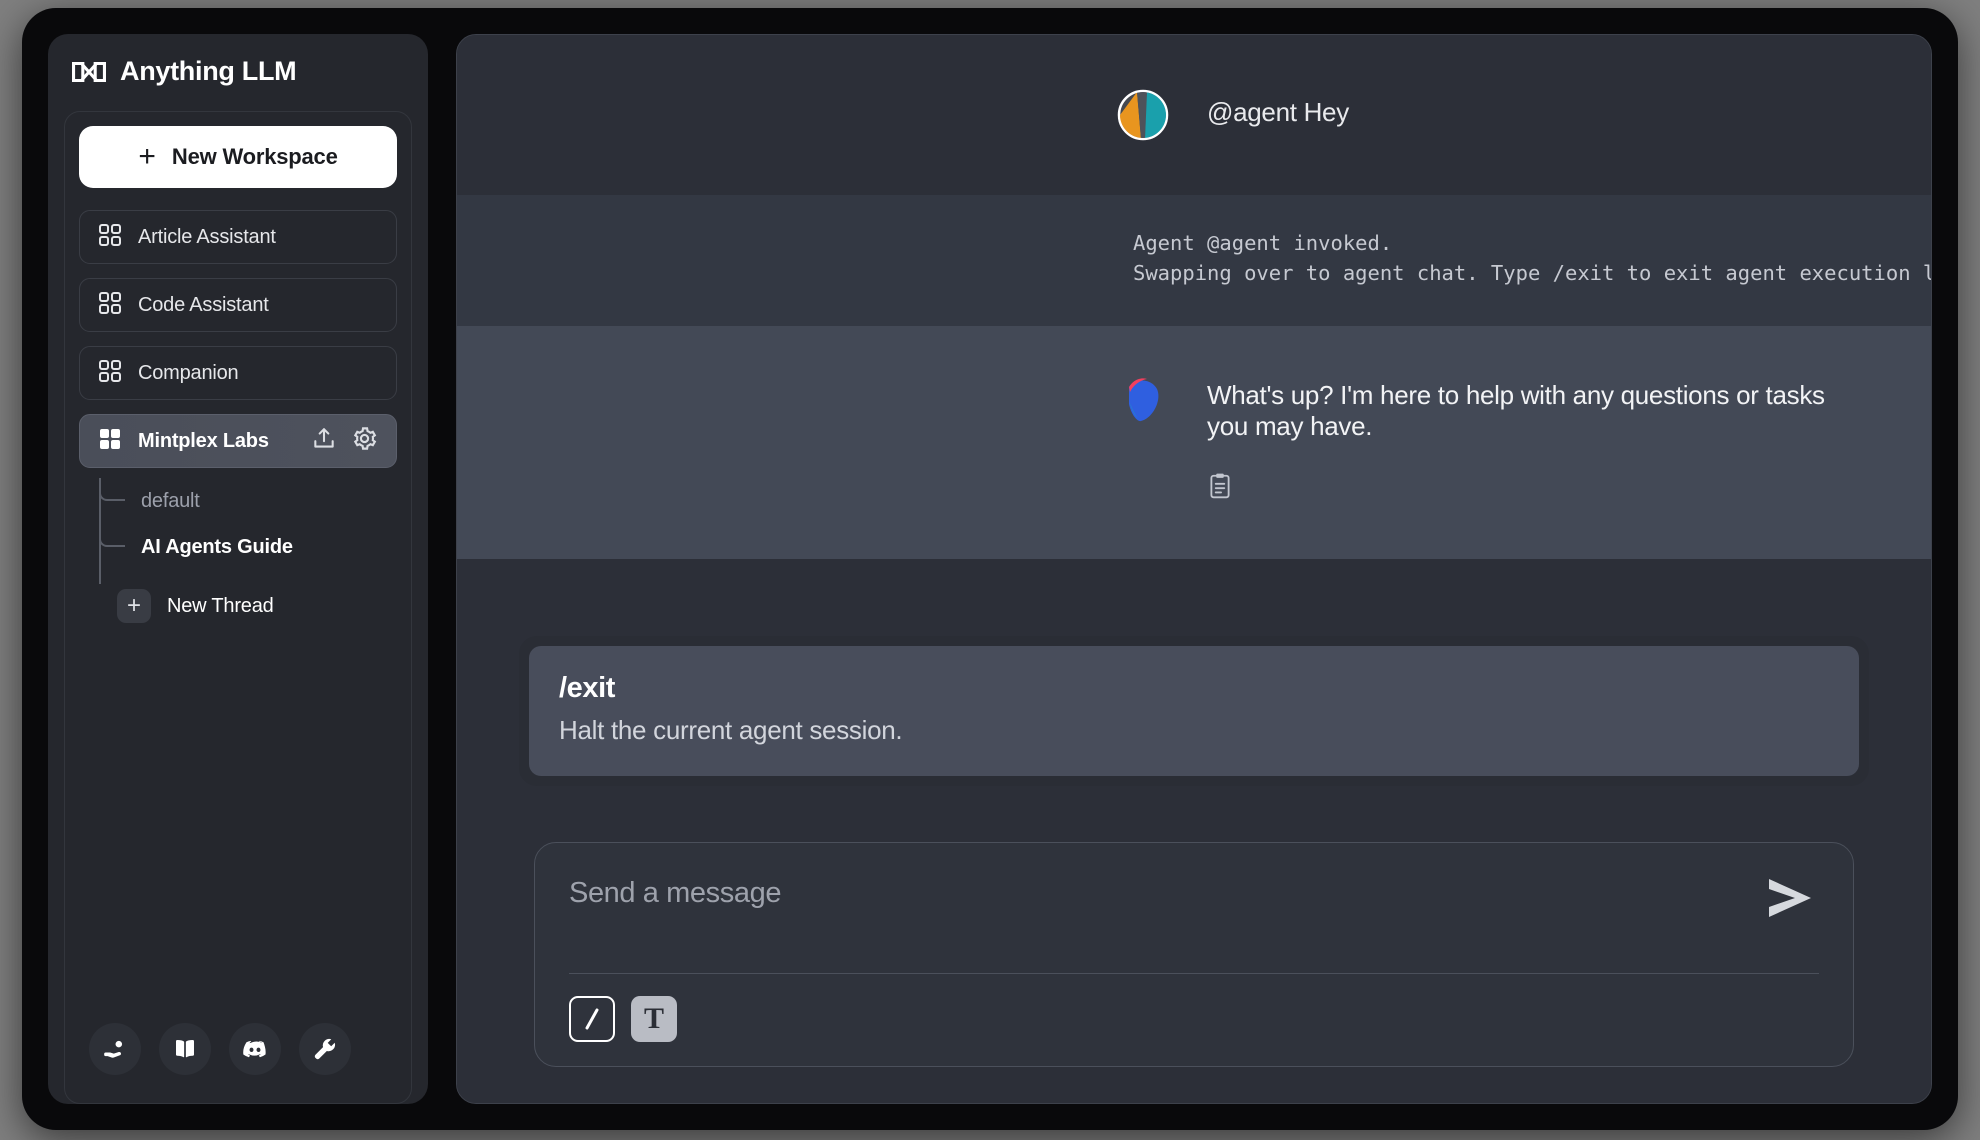  I want to click on sidebar-item-article-assistant: Article Assistant, so click(238, 237).